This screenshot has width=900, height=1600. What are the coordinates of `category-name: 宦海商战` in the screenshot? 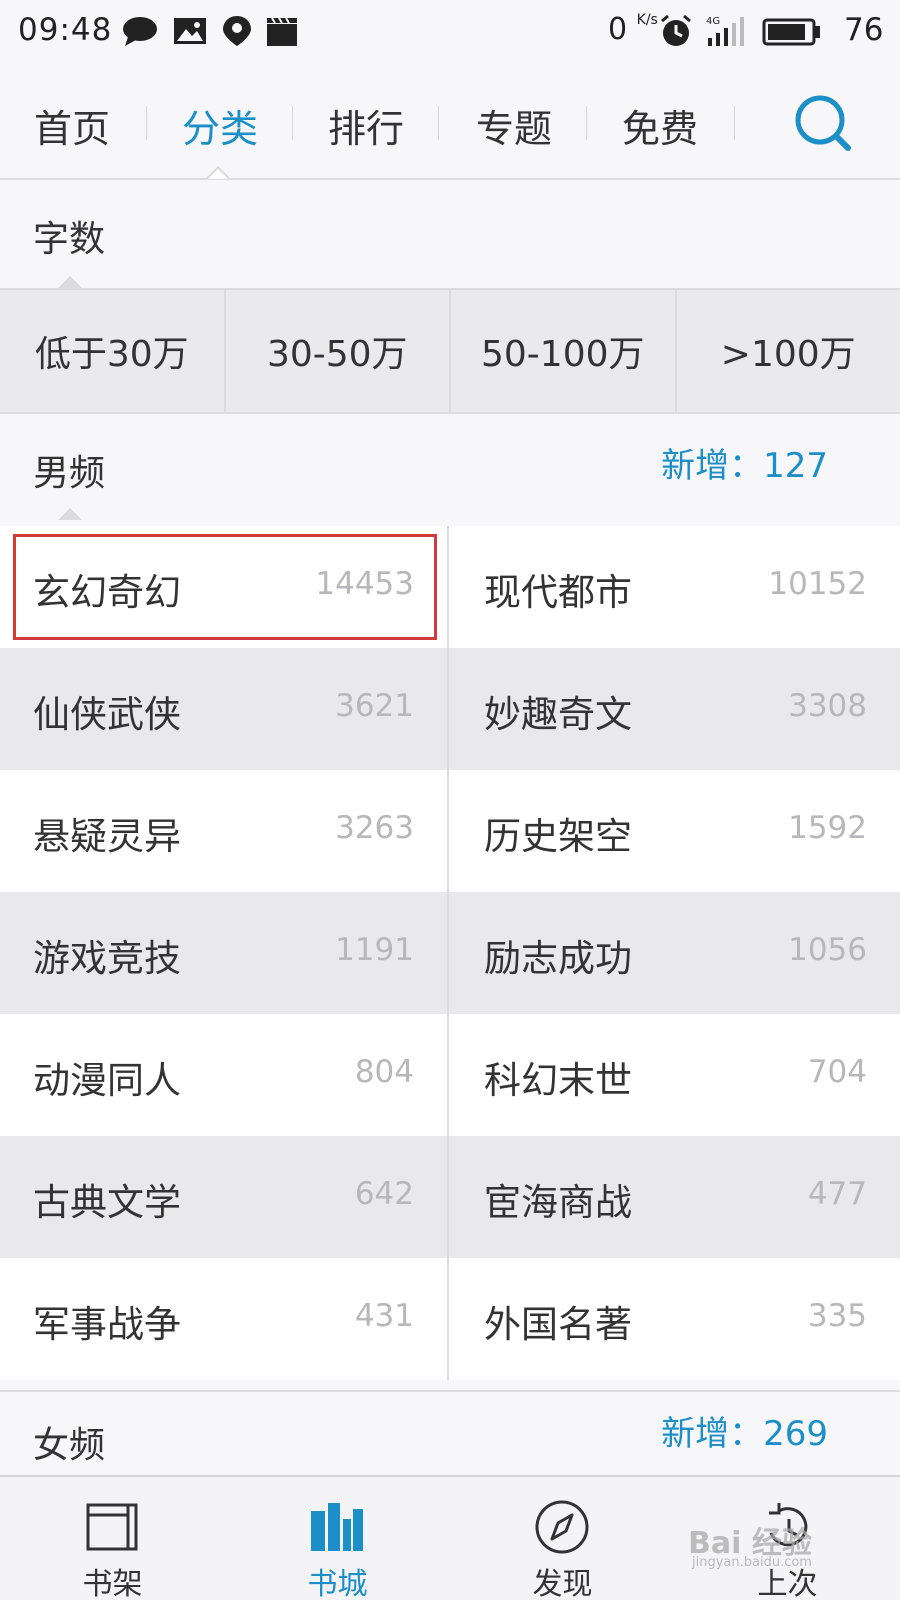 It's located at (558, 1202).